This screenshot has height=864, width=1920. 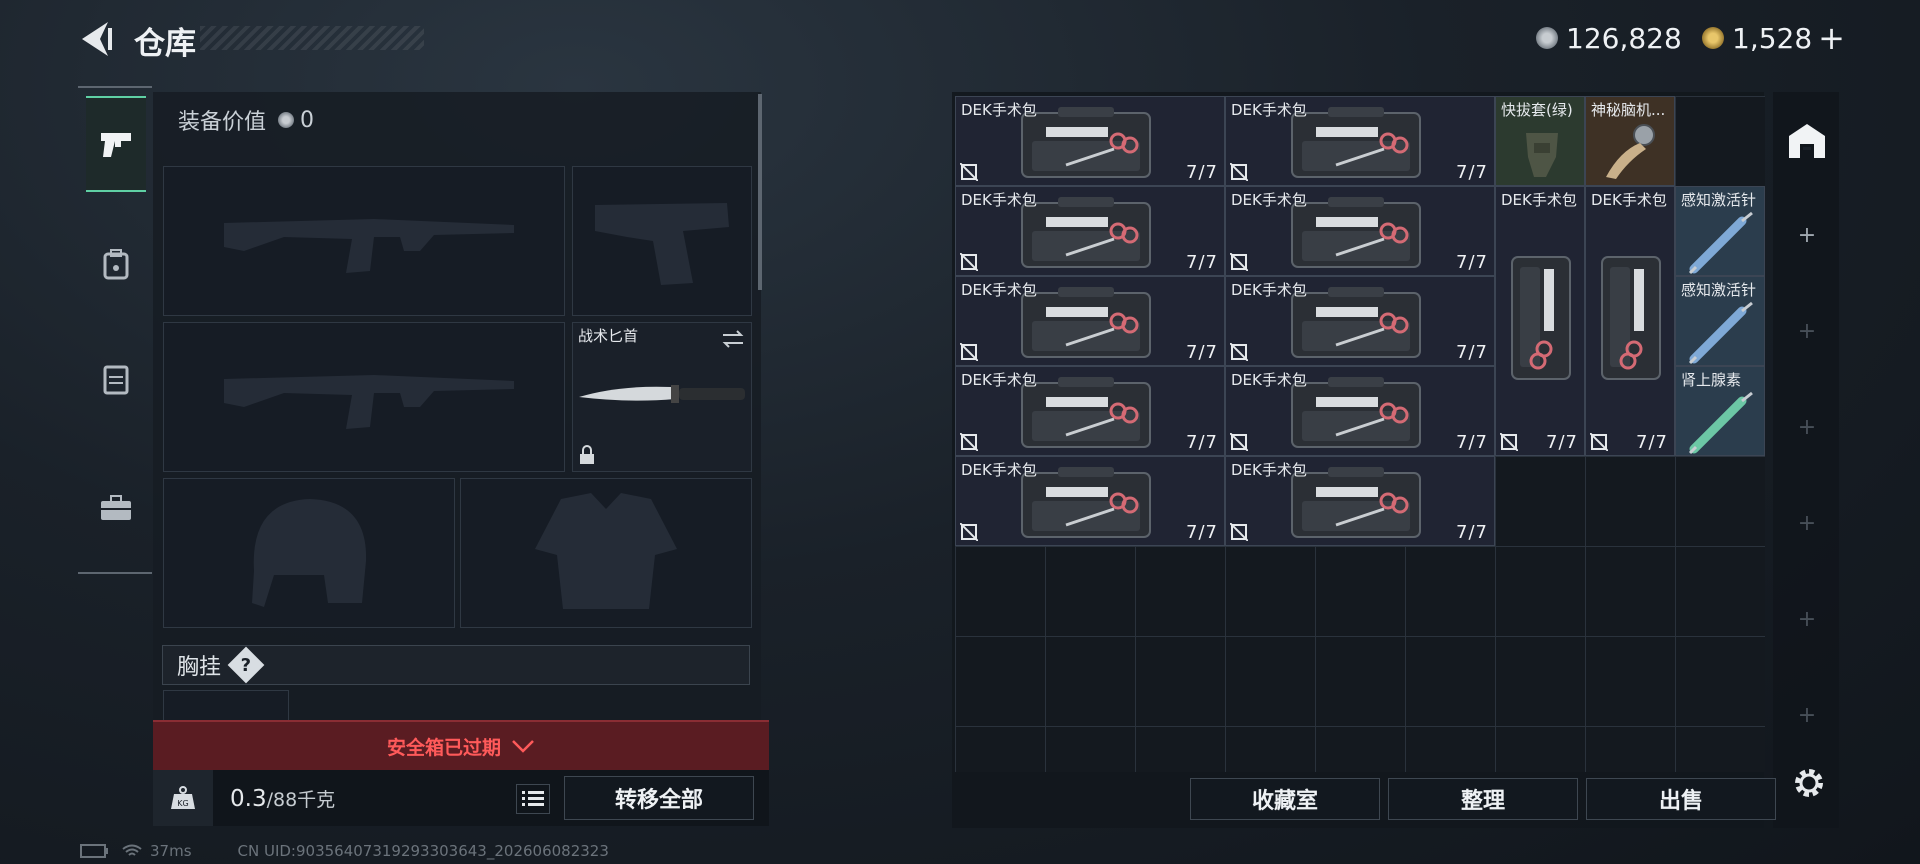 I want to click on tab-vest, so click(x=116, y=379).